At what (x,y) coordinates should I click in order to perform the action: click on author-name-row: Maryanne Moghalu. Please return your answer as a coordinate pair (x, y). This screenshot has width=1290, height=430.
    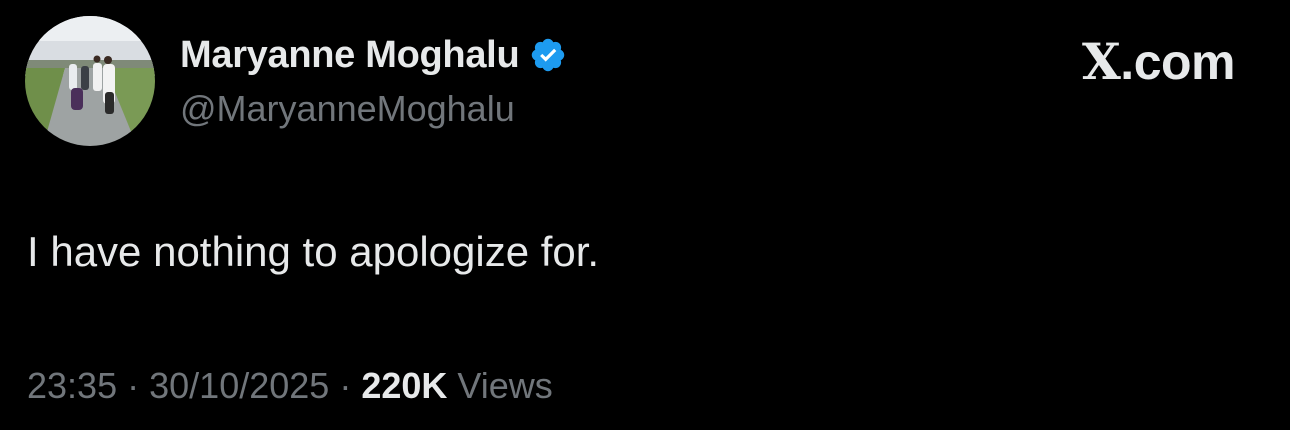
    Looking at the image, I should click on (373, 55).